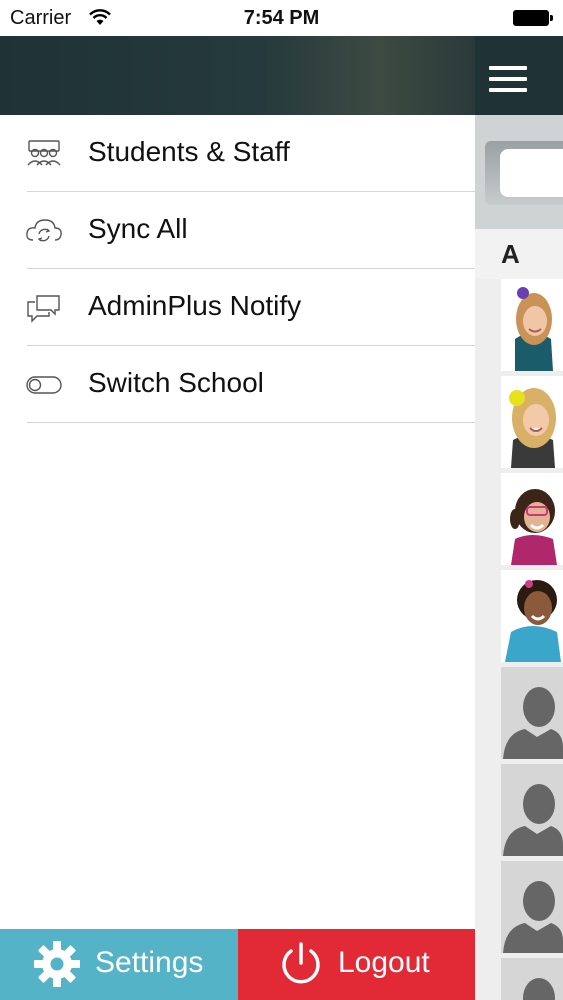  I want to click on menu-item-students-staff: Students & Staff, so click(237, 153).